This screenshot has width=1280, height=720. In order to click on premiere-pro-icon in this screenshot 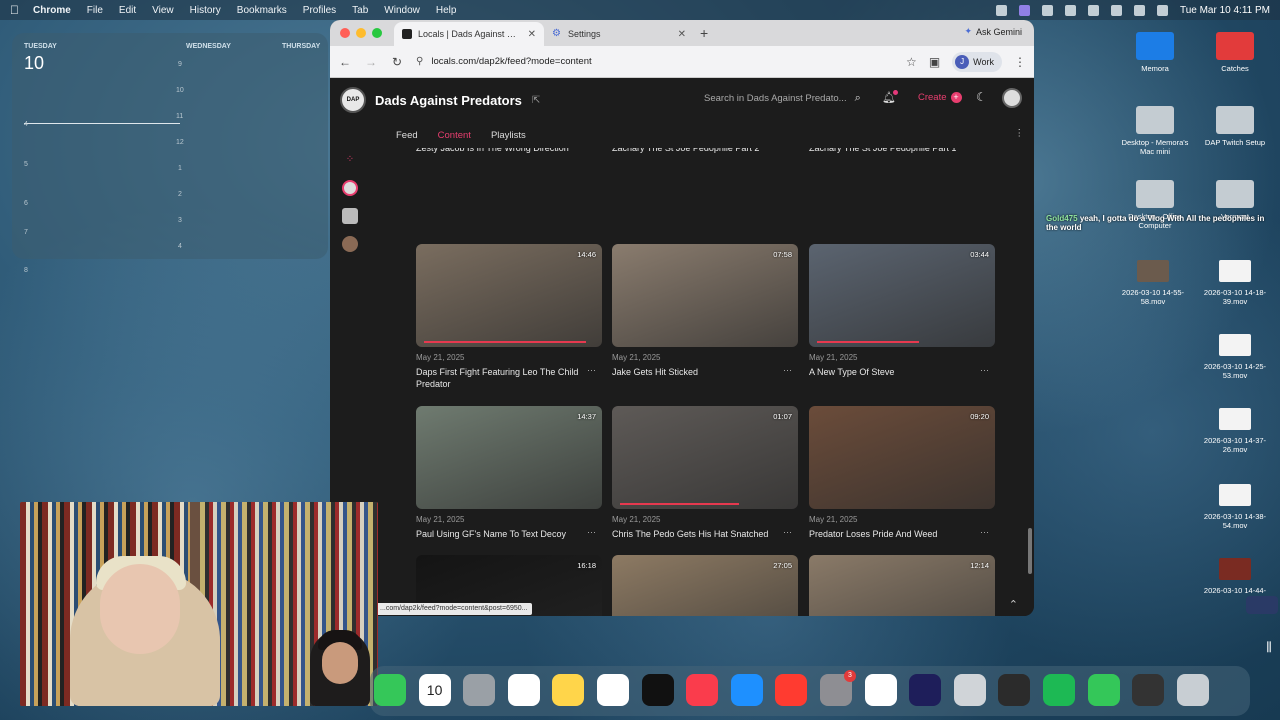, I will do `click(925, 690)`.